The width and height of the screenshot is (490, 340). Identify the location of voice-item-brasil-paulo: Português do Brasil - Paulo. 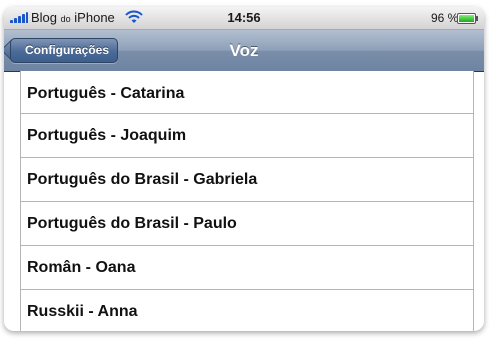
(247, 224).